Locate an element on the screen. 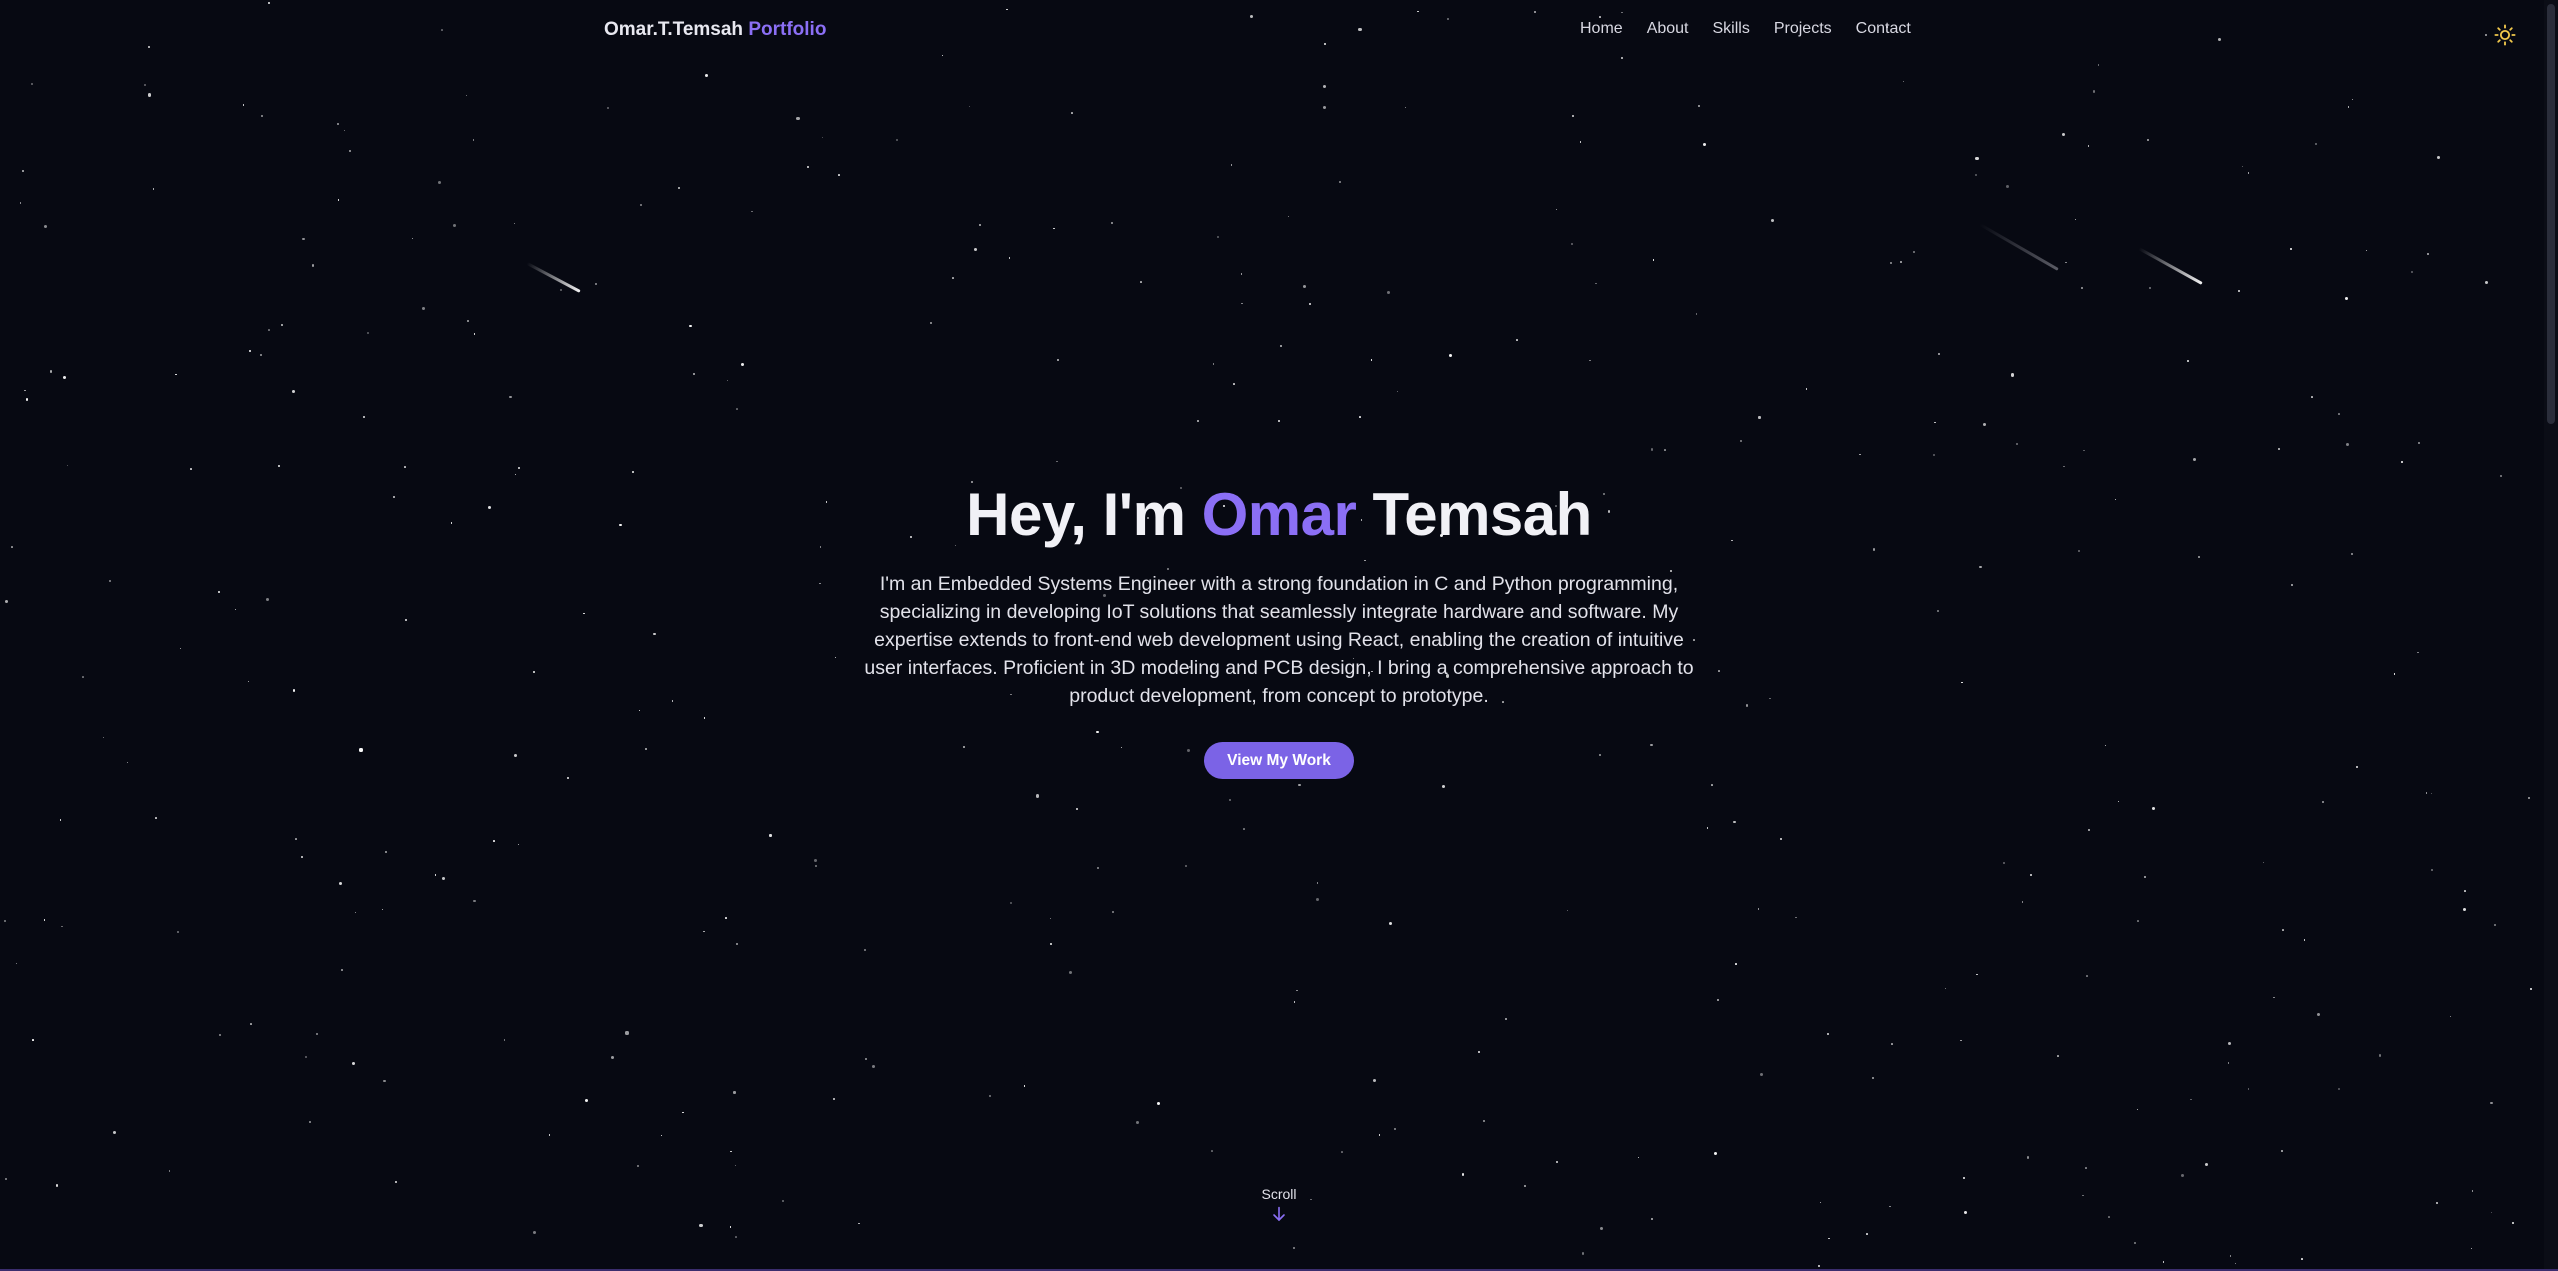 This screenshot has width=2558, height=1271. nav-link-about: About is located at coordinates (1668, 29).